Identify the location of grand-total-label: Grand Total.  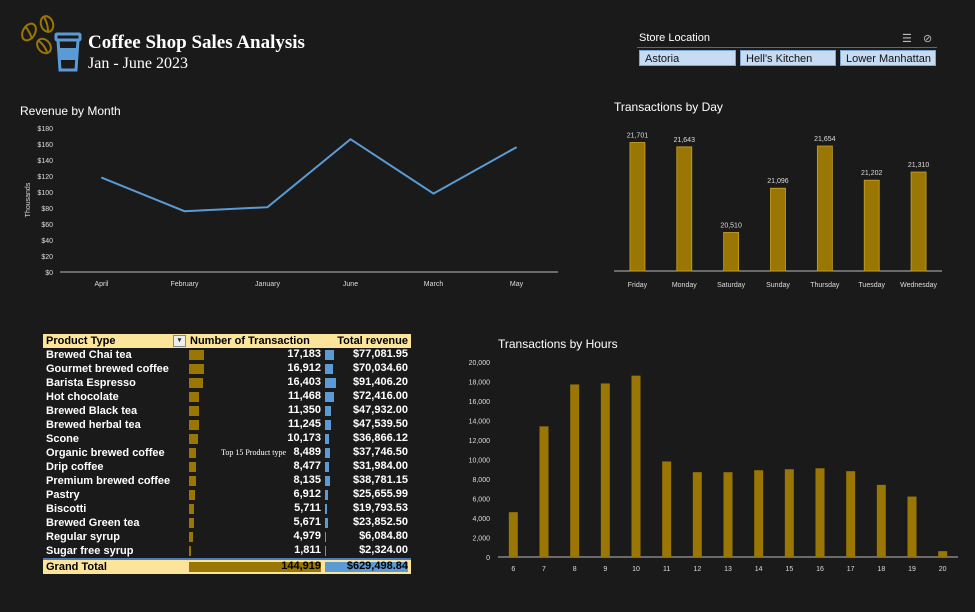
(115, 566).